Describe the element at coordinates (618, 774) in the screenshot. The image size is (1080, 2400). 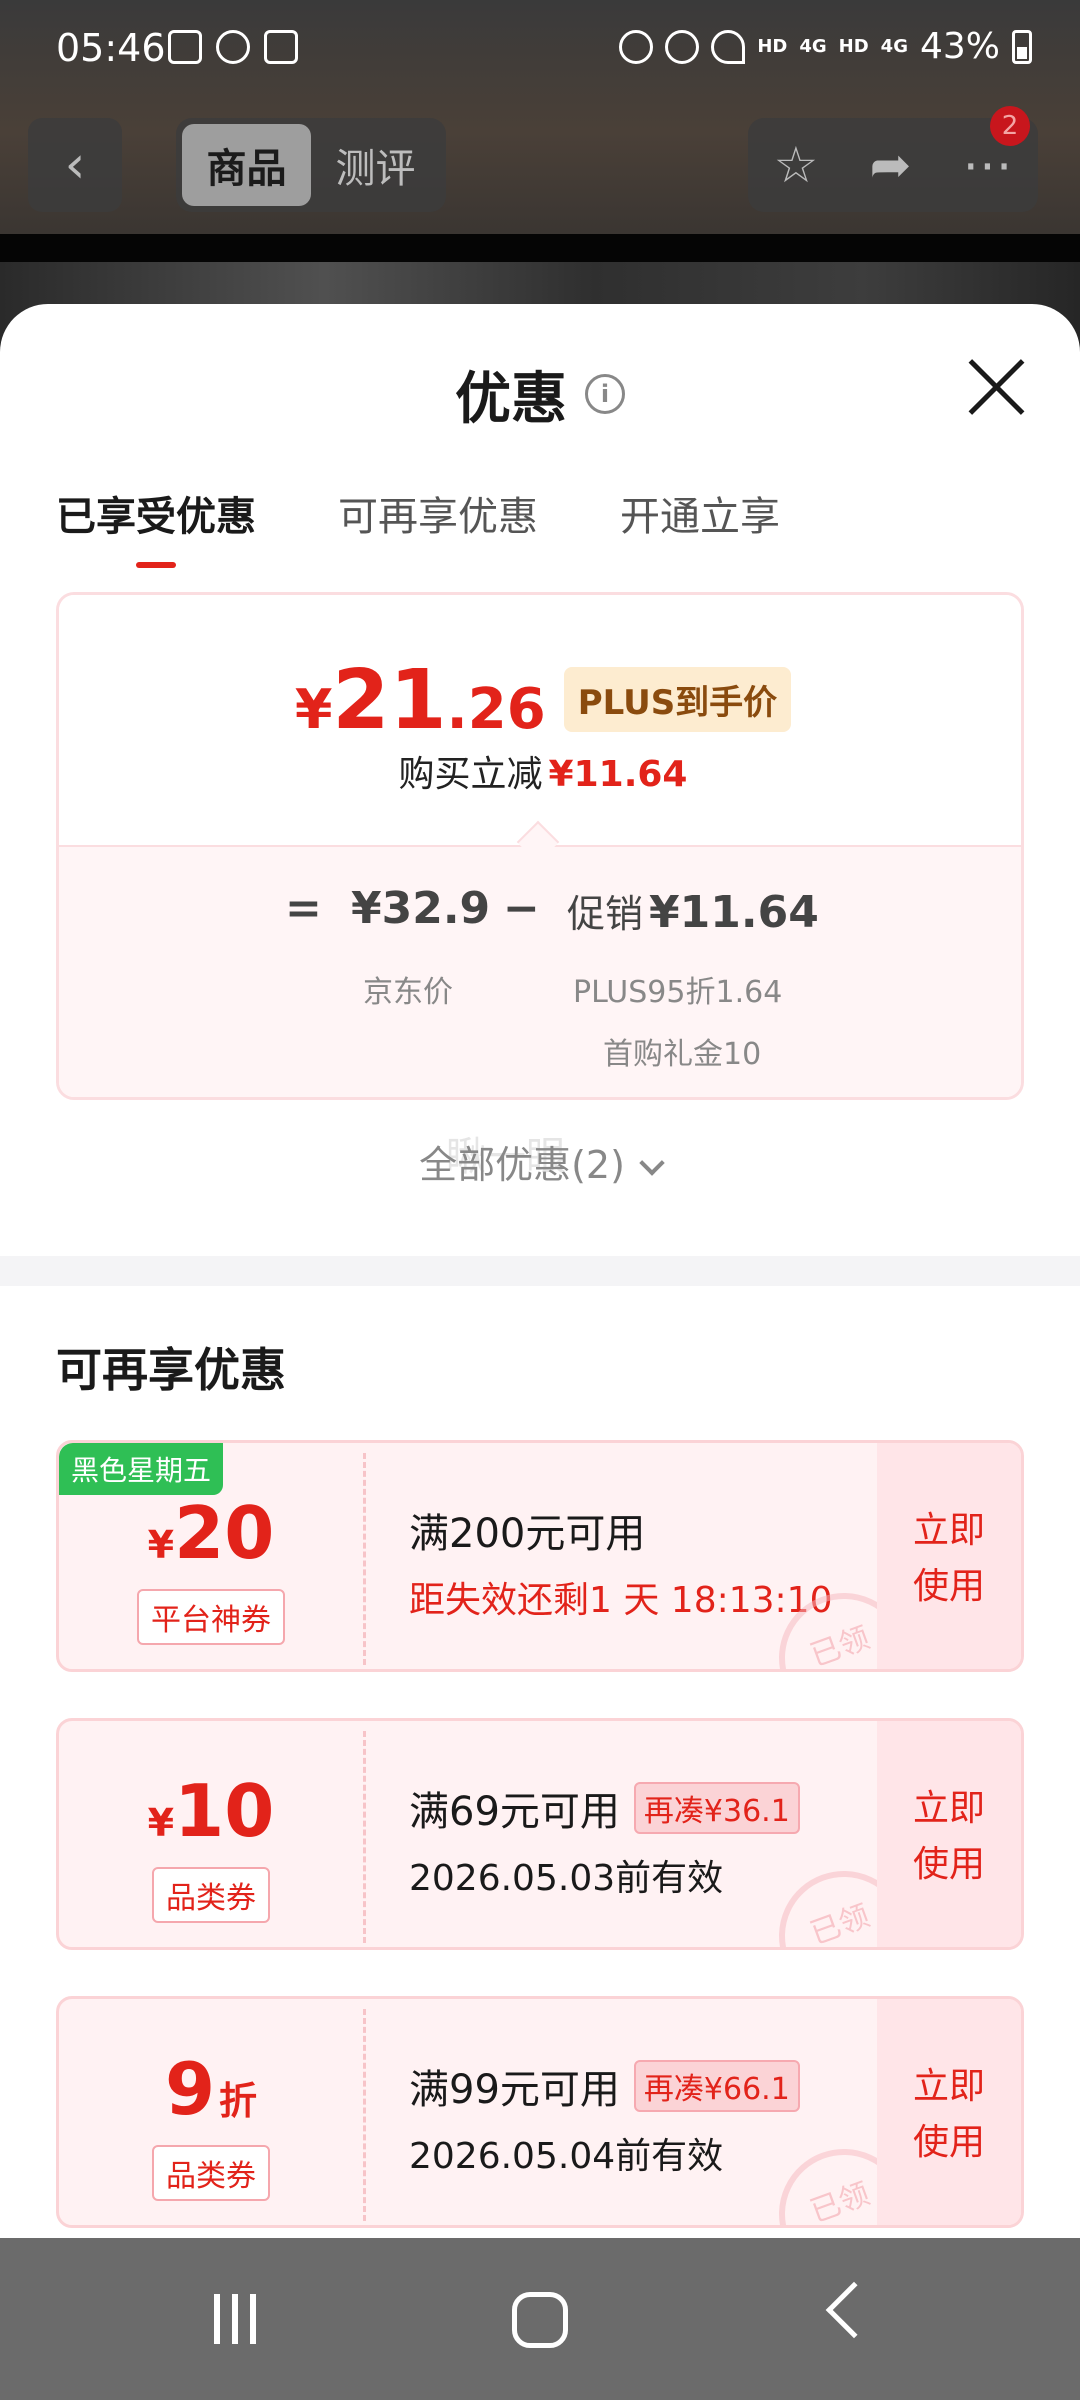
I see `reduce-value: ¥11.64` at that location.